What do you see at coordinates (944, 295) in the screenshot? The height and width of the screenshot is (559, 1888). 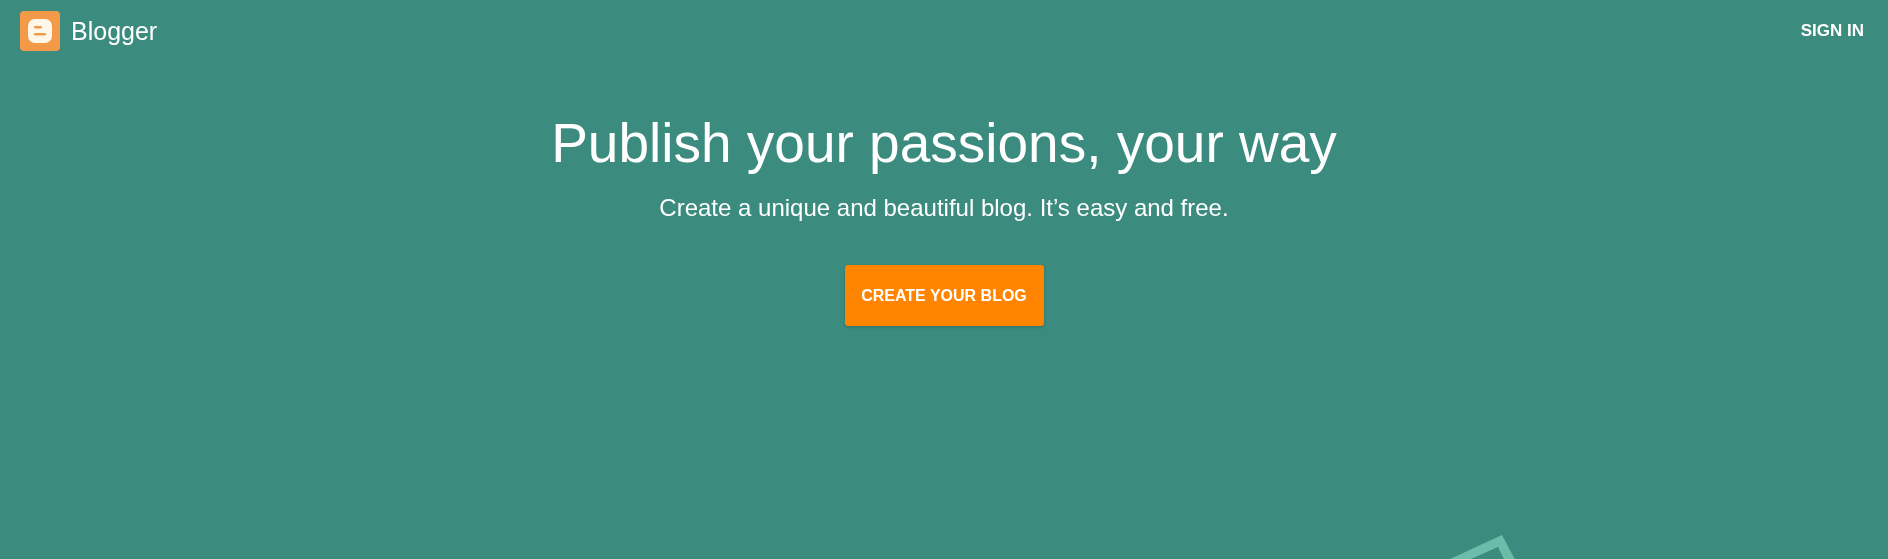 I see `create-blog-button: CREATE YOUR BLOG` at bounding box center [944, 295].